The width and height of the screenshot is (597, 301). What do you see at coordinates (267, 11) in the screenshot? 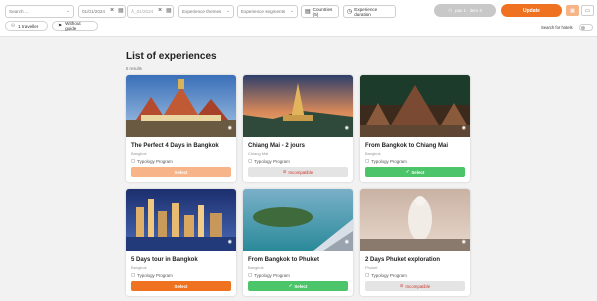
I see `experience-segments-select: Experience segments ⌄` at bounding box center [267, 11].